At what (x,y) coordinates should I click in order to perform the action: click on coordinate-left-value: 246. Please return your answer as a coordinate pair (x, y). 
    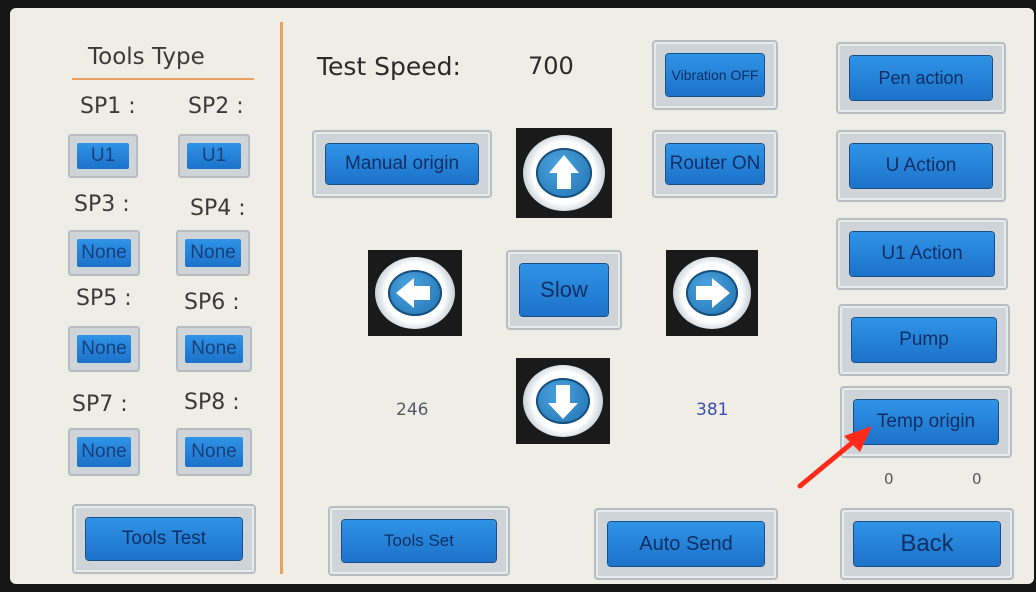
    Looking at the image, I should click on (412, 410).